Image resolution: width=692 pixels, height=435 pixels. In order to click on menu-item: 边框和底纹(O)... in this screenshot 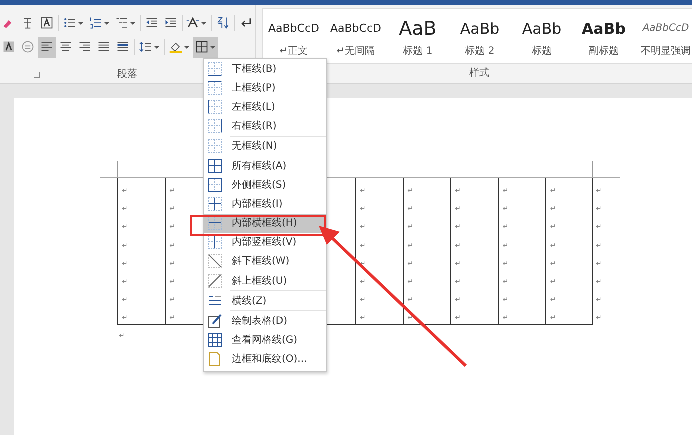, I will do `click(265, 359)`.